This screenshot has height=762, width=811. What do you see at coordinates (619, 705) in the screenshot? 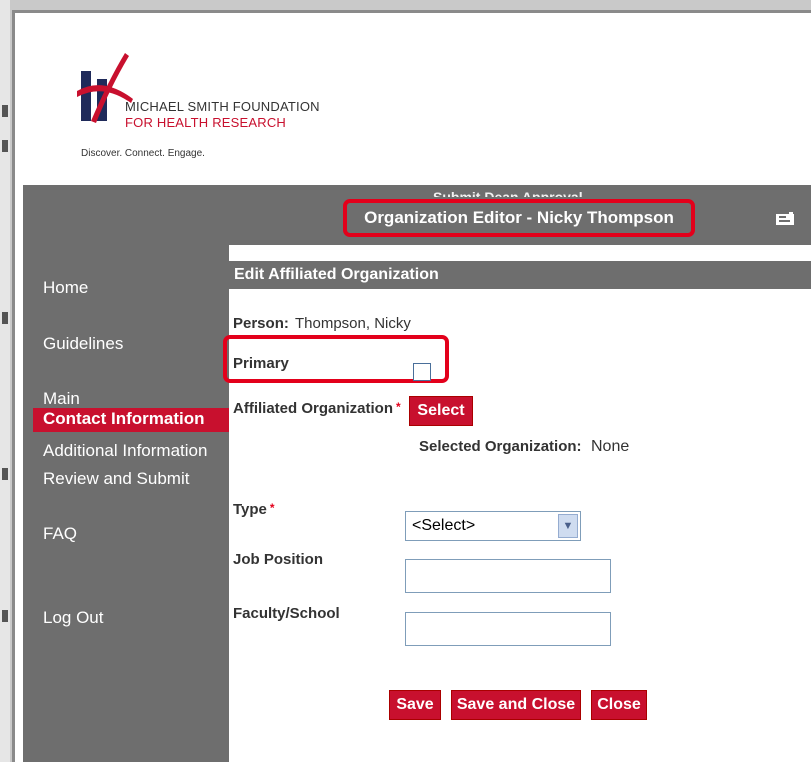
I see `close-button: Close` at bounding box center [619, 705].